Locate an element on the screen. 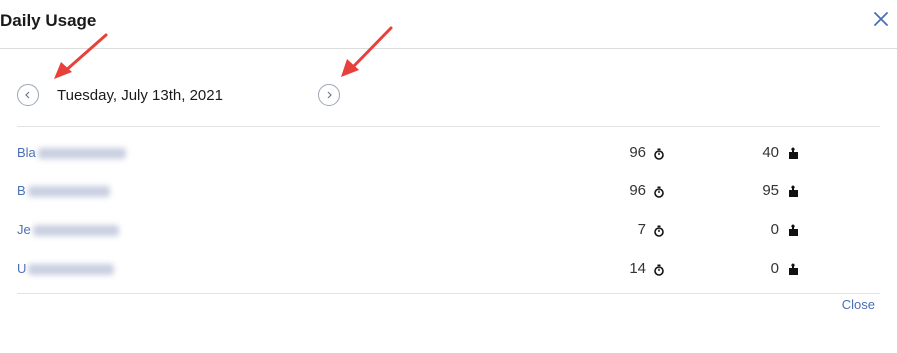 Image resolution: width=897 pixels, height=353 pixels. usage-row: Je 7 0 is located at coordinates (448, 231).